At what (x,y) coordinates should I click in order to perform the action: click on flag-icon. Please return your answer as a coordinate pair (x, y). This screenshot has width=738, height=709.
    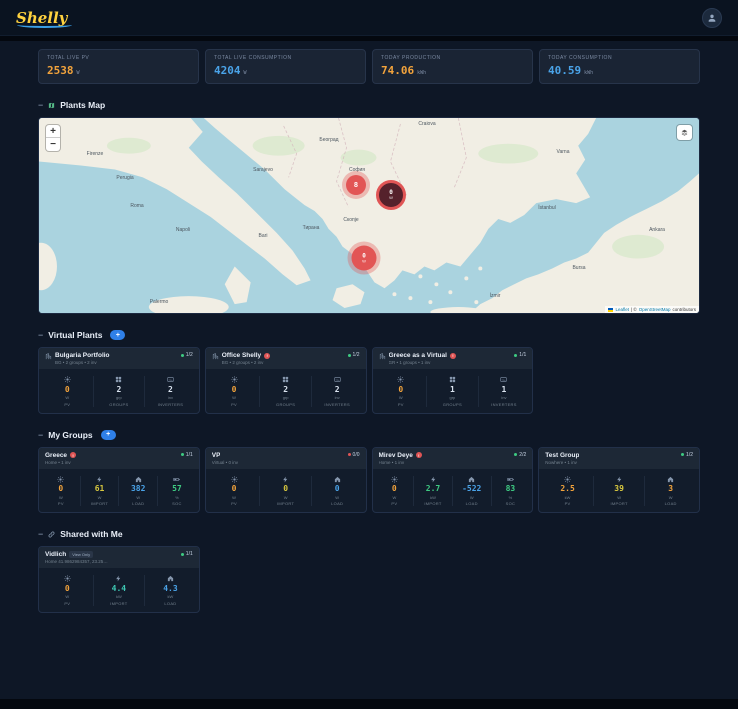
    Looking at the image, I should click on (611, 309).